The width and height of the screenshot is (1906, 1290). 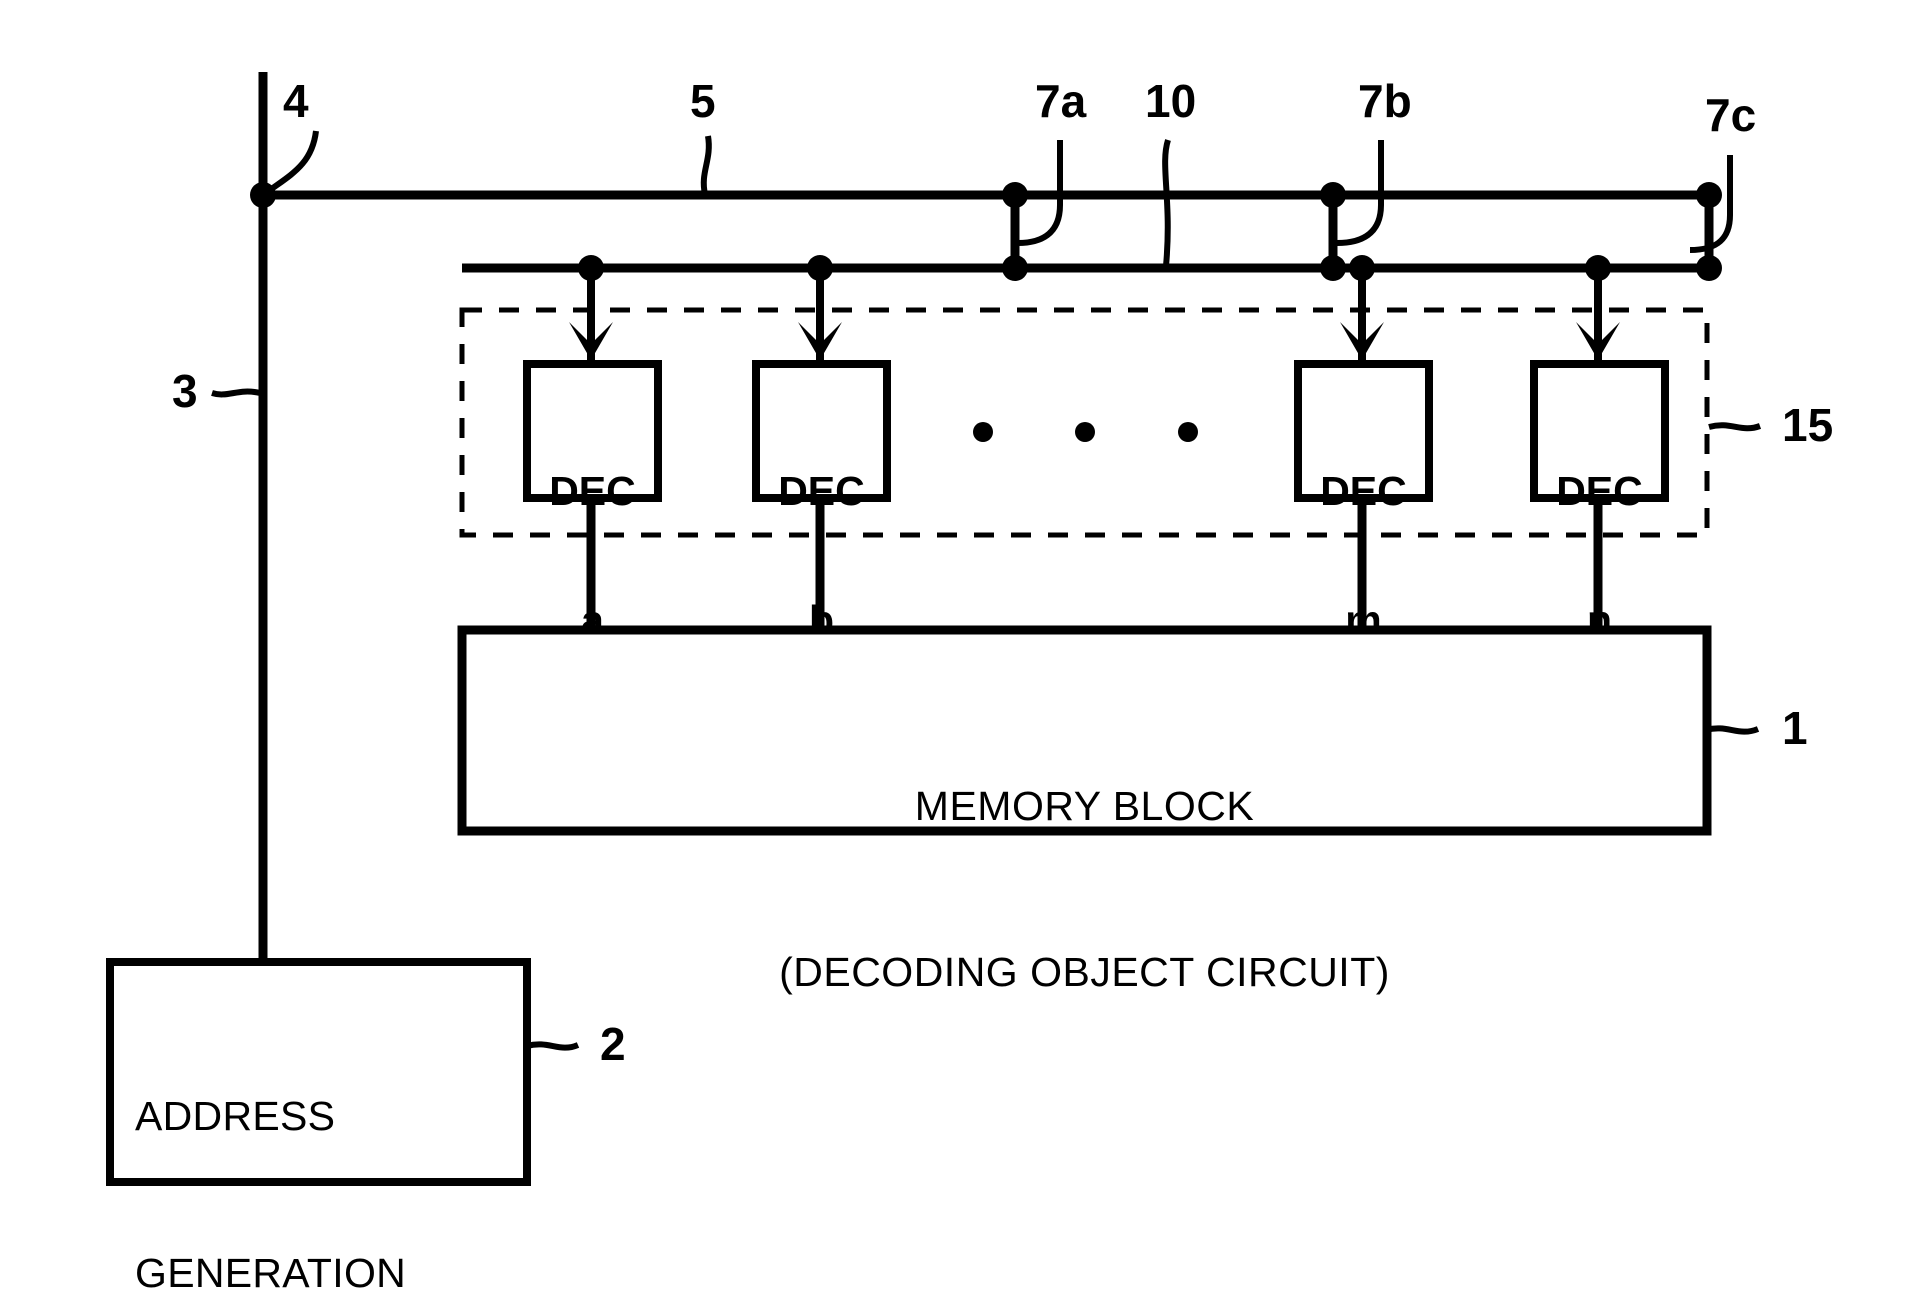 What do you see at coordinates (1709, 195) in the screenshot?
I see `junction-dot-7c-upper` at bounding box center [1709, 195].